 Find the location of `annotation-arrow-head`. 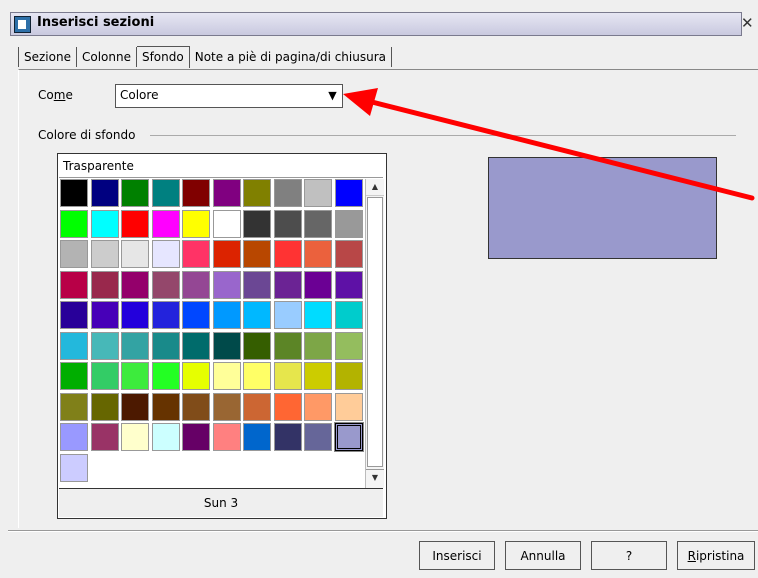

annotation-arrow-head is located at coordinates (360, 102).